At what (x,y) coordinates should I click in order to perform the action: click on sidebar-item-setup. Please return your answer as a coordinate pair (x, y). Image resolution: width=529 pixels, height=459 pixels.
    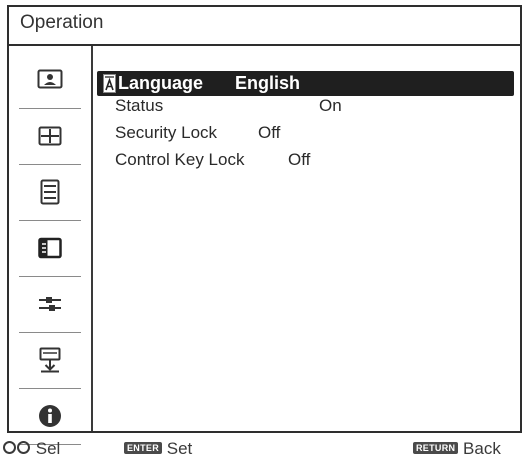
    Looking at the image, I should click on (50, 192).